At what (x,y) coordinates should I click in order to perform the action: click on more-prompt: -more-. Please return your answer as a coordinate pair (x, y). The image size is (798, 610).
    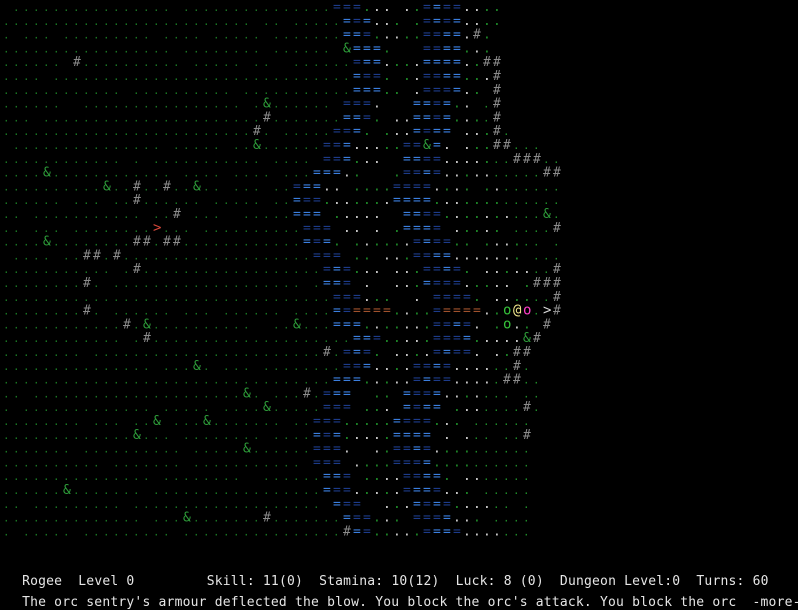
    Looking at the image, I should click on (775, 602).